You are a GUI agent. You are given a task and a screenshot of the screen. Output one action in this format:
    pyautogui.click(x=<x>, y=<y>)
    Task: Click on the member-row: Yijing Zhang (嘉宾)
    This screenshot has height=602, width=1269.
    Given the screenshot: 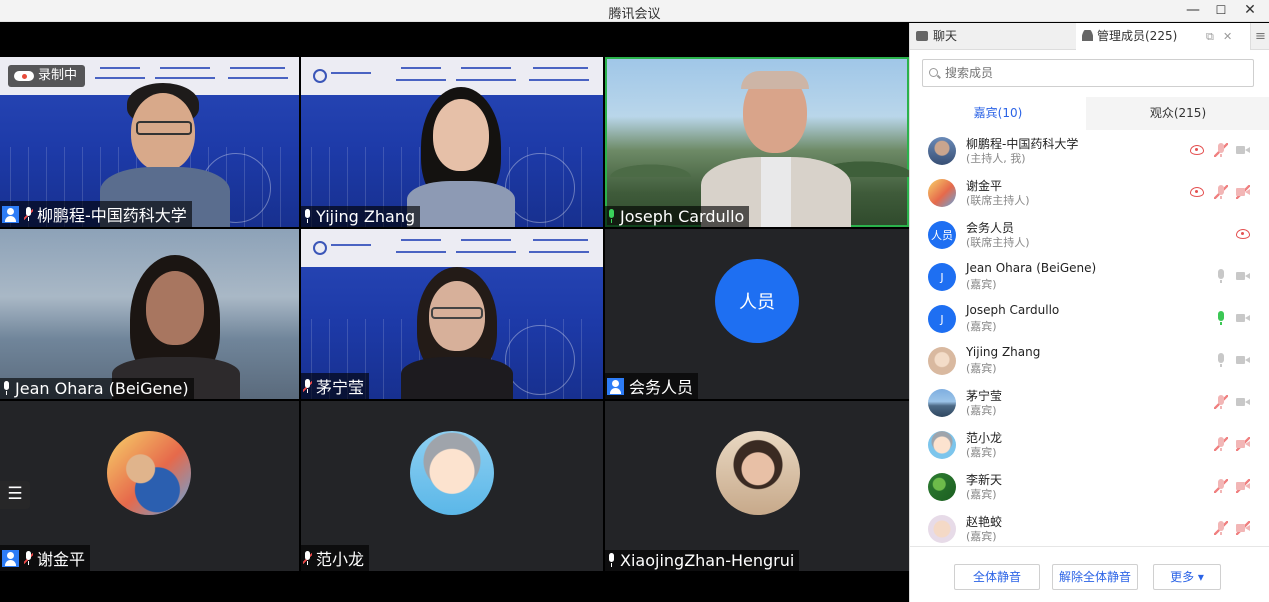 What is the action you would take?
    pyautogui.click(x=1089, y=361)
    